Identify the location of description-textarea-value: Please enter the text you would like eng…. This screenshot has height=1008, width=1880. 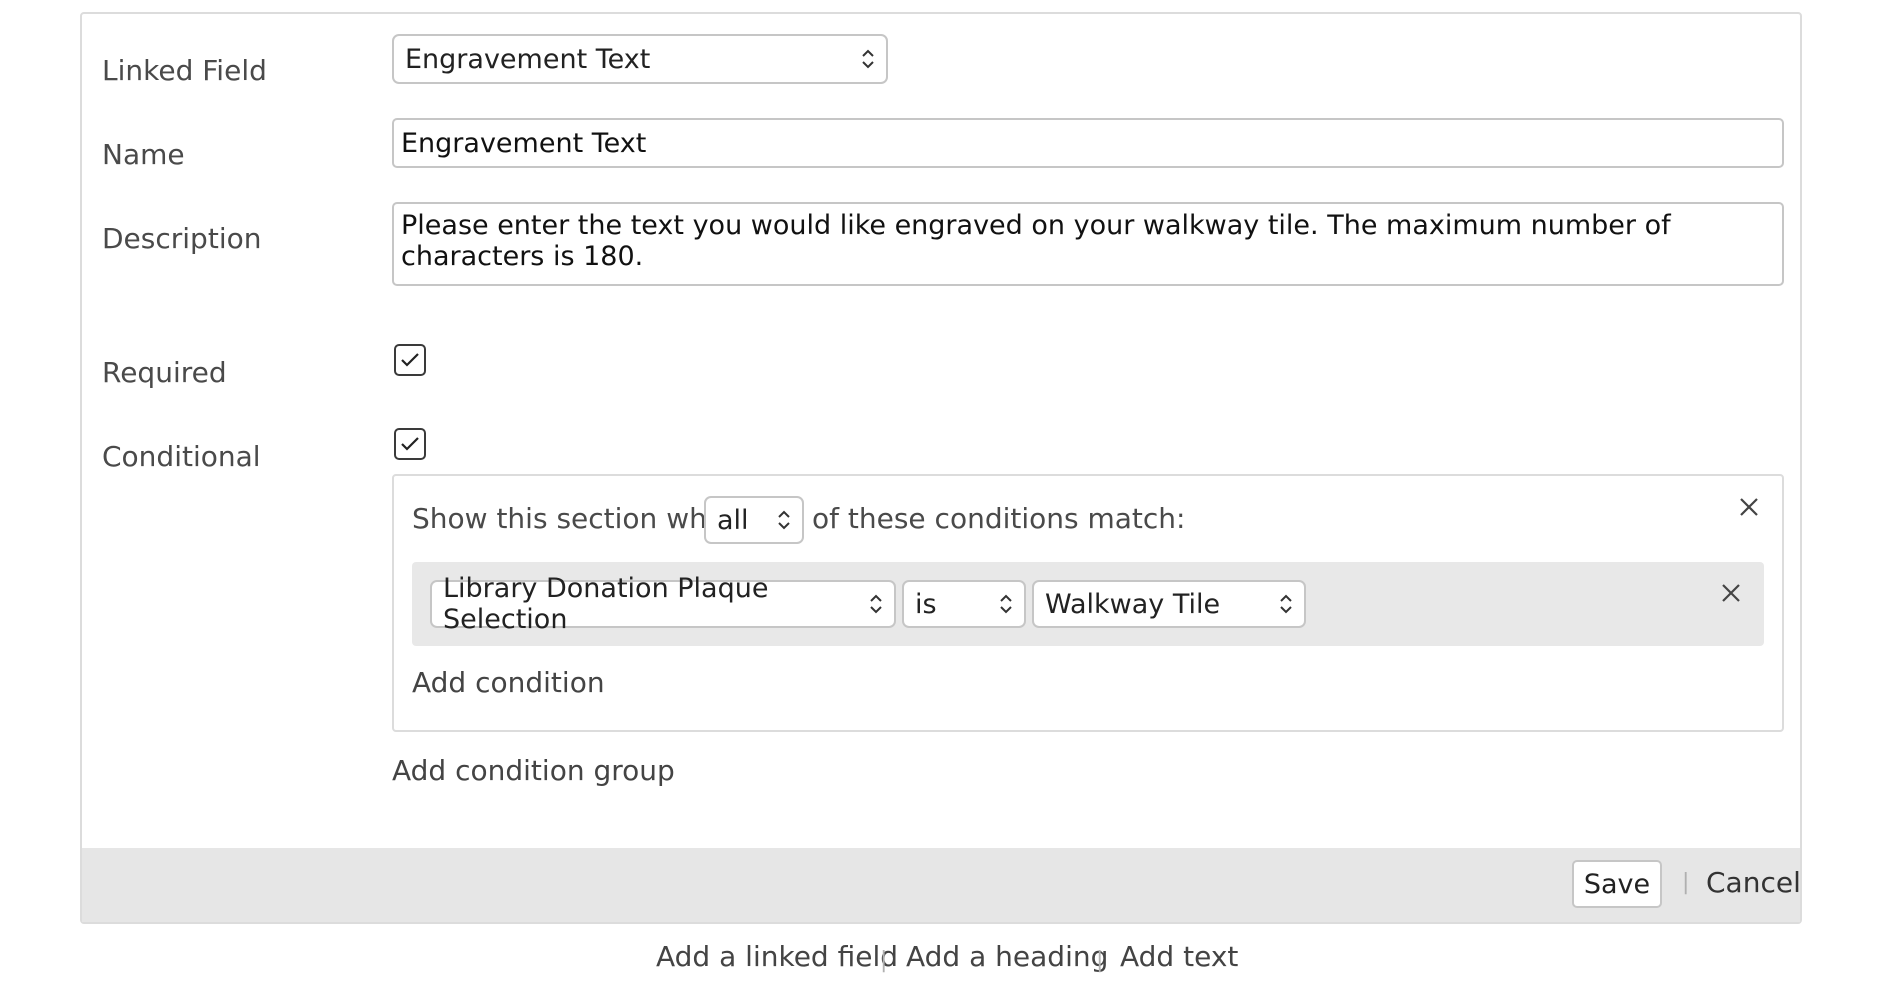
(1036, 241).